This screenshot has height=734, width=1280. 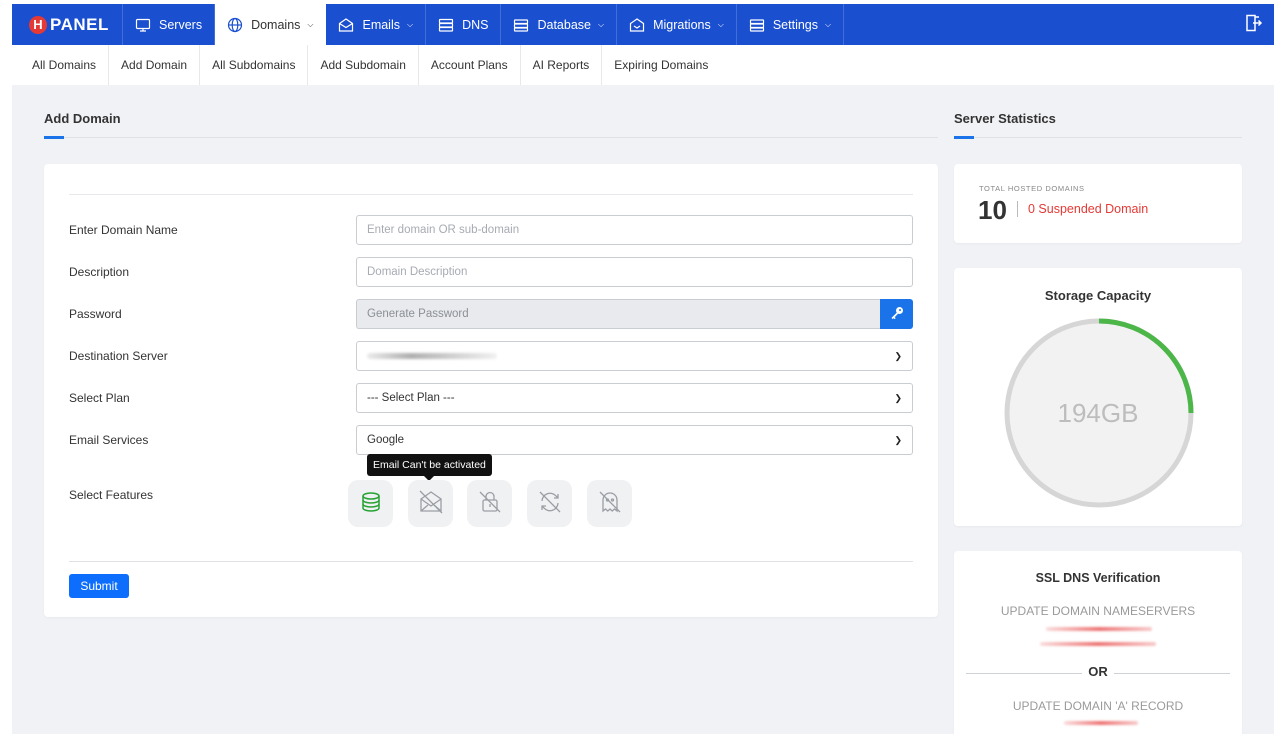 I want to click on subnav-account-plans: Account Plans, so click(x=470, y=65).